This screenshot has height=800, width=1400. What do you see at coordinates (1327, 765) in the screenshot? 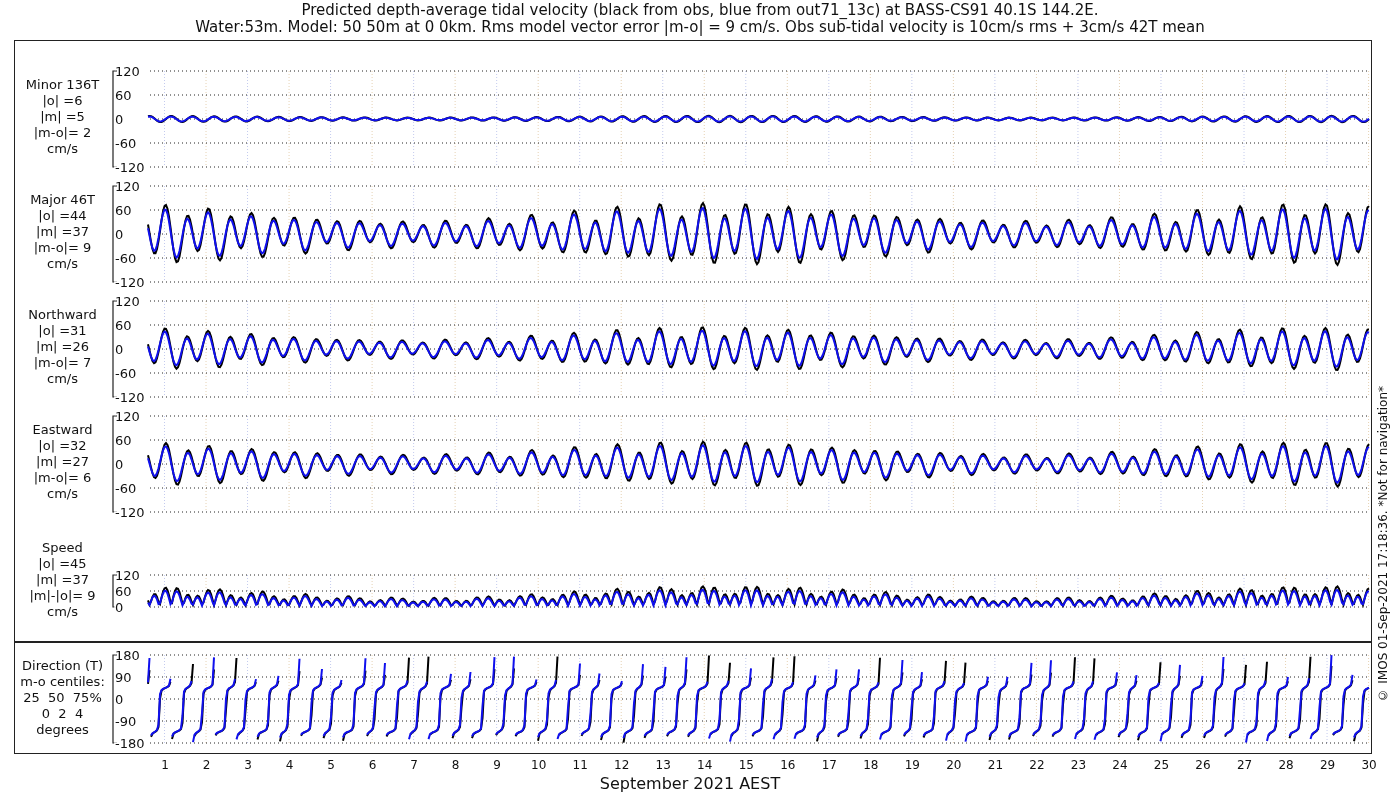
I see `day-tick-label: 29` at bounding box center [1327, 765].